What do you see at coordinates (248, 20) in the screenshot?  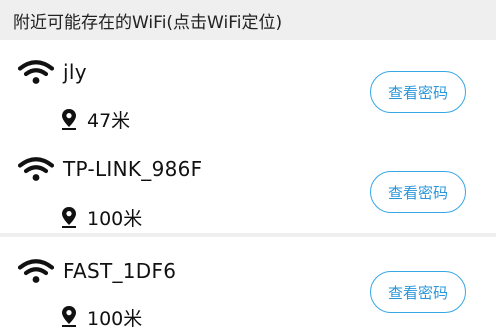 I see `page-title: 附近可能存在的WiFi(点击WiFi定位)` at bounding box center [248, 20].